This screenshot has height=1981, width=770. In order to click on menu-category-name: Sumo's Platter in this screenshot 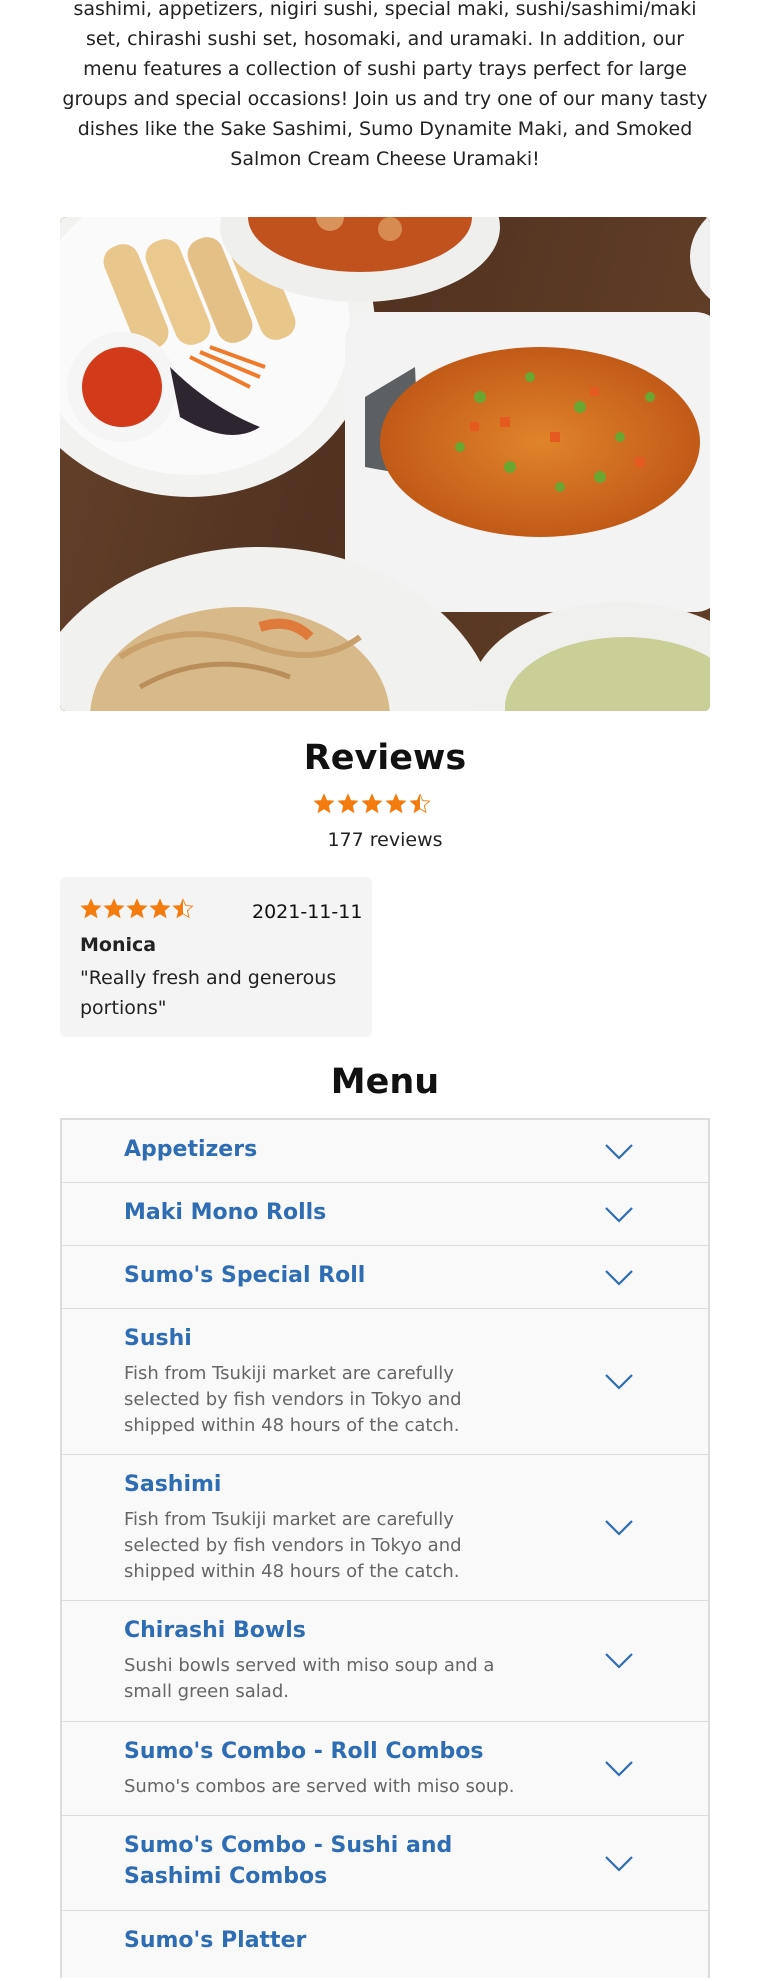, I will do `click(215, 1940)`.